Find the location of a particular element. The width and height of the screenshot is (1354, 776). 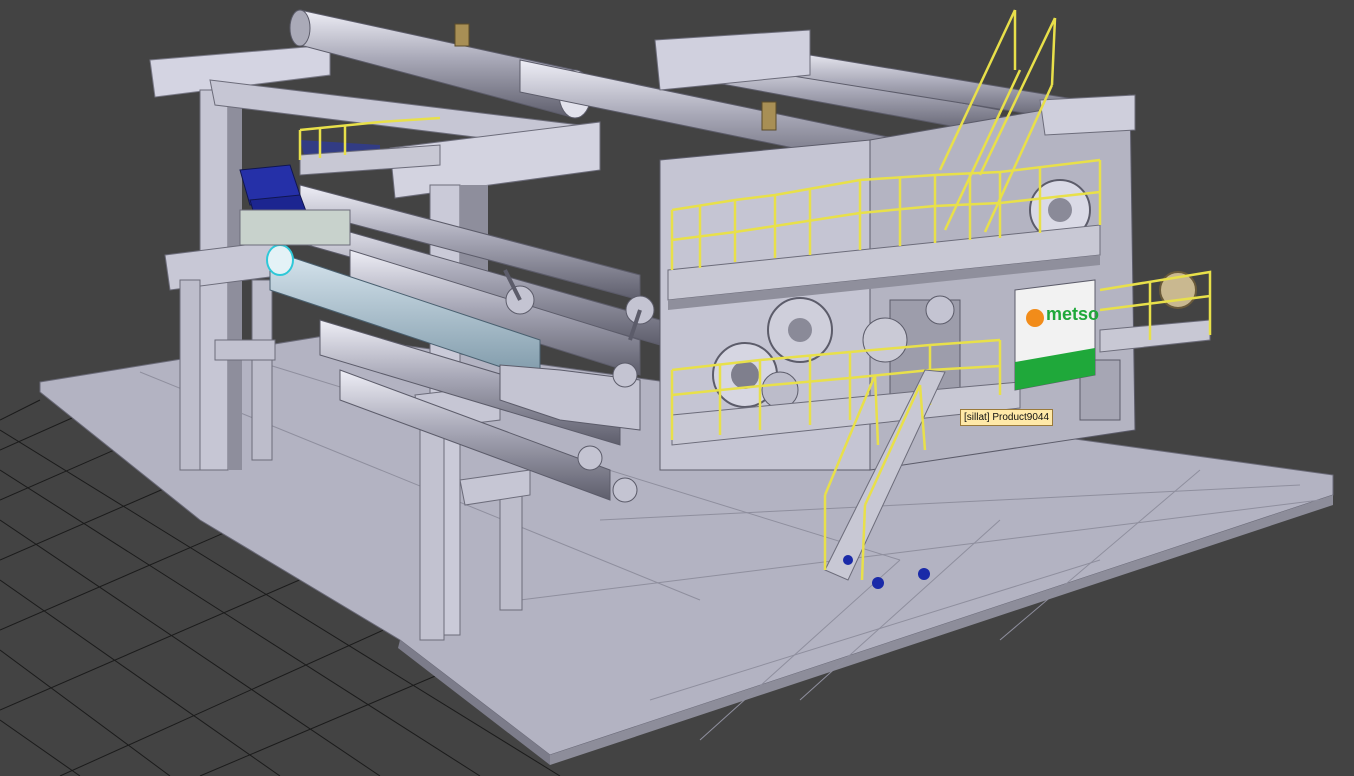

metso-panel: metso is located at coordinates (1056, 335).